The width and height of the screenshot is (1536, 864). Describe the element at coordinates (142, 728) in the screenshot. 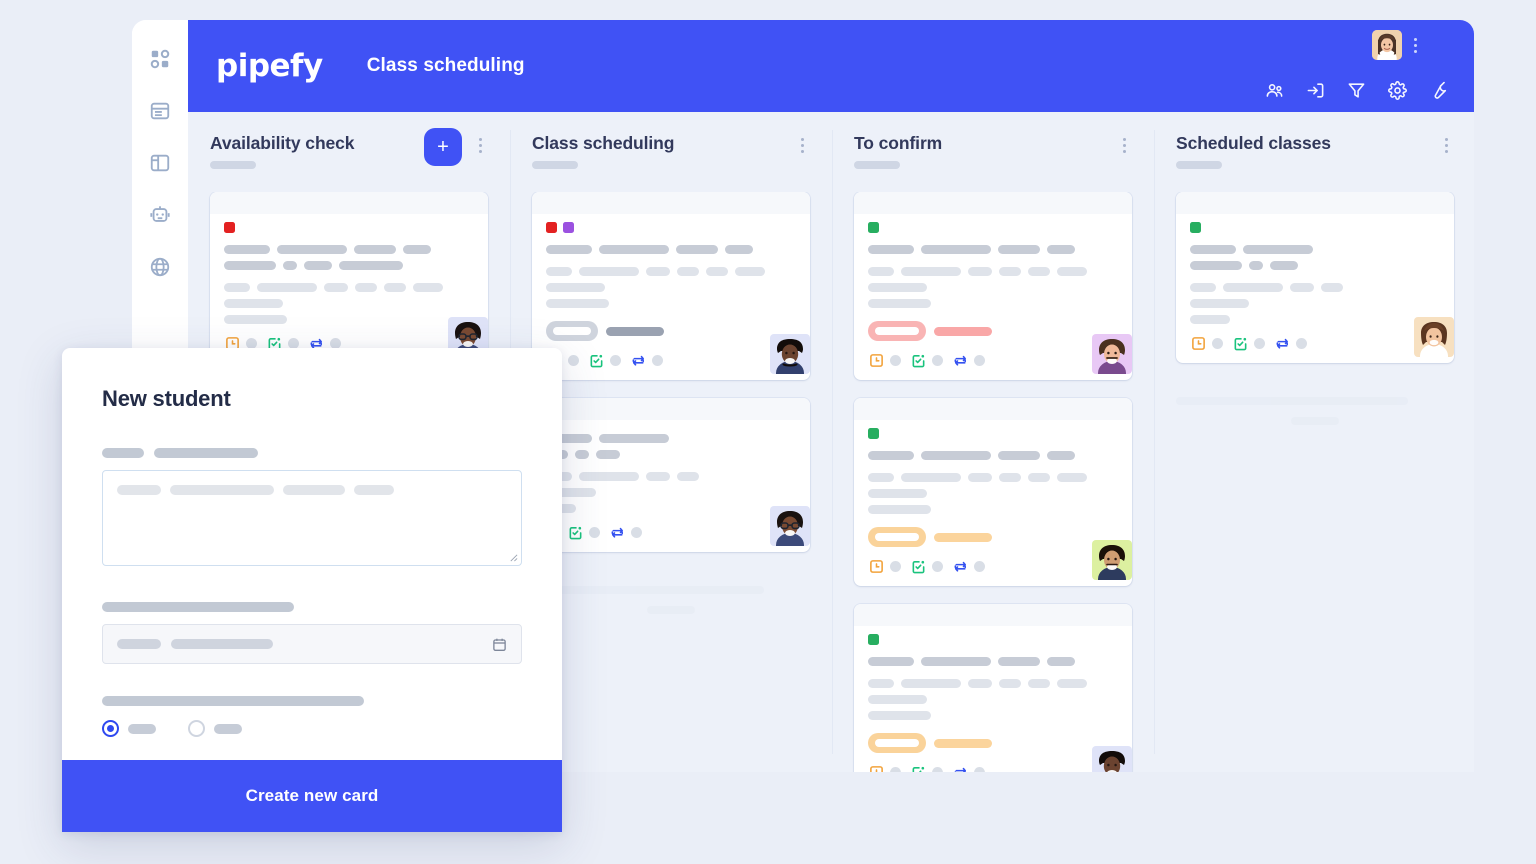

I see `radio-option-1-label` at that location.